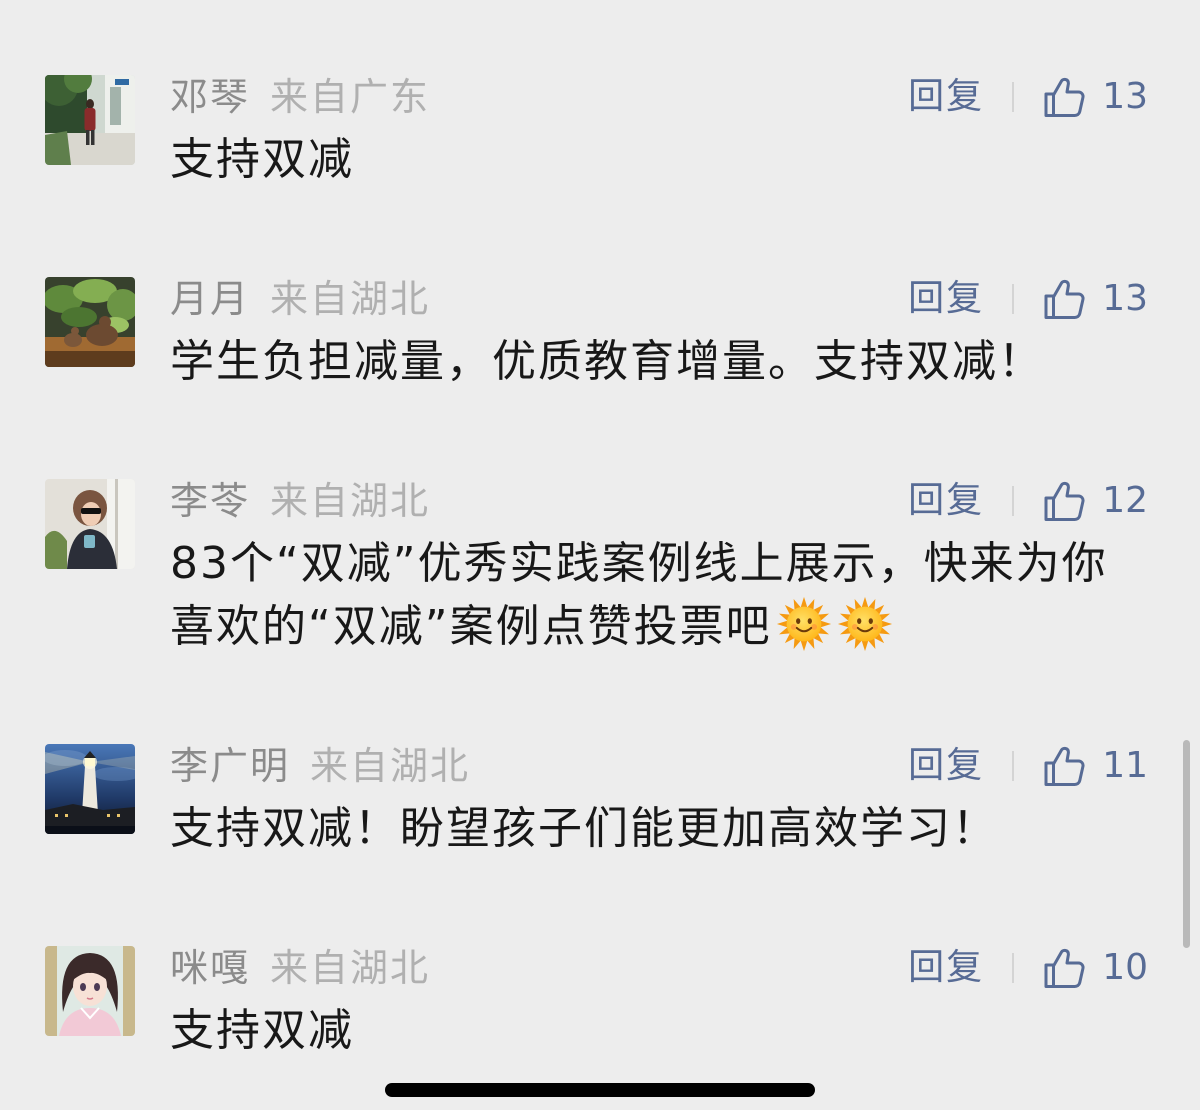 Image resolution: width=1200 pixels, height=1110 pixels. I want to click on comment-text: 喜欢的“双减”案例点赞投票吧, so click(471, 626).